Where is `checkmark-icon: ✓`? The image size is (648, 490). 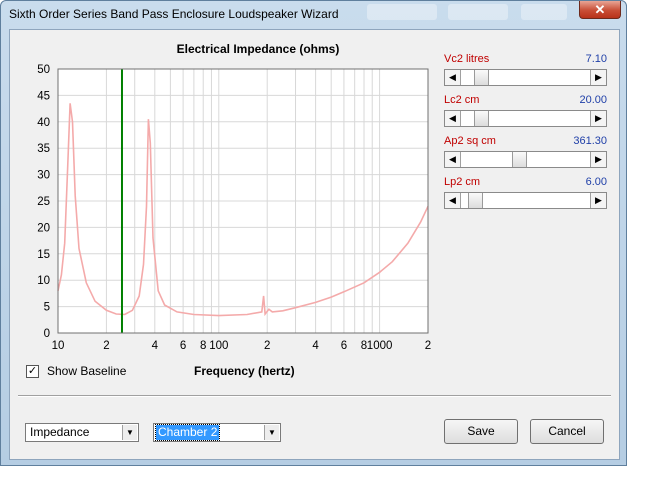 checkmark-icon: ✓ is located at coordinates (32, 371).